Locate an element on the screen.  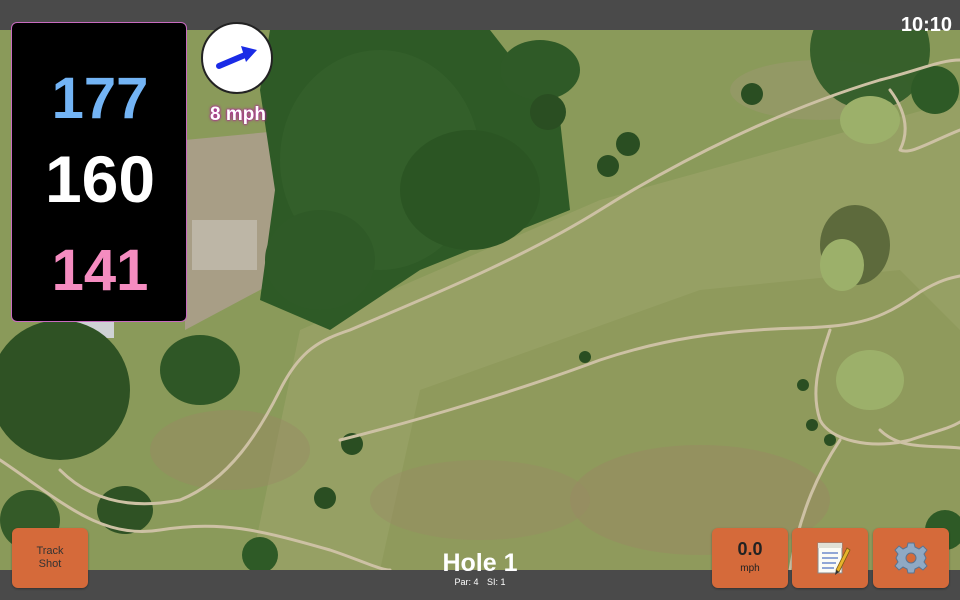
distance-panel: 177 160 141 is located at coordinates (99, 172).